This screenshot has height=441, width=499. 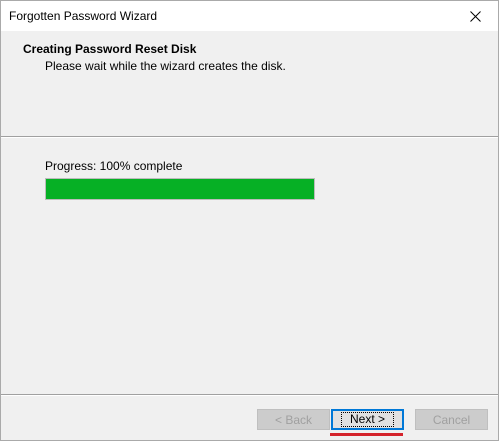 I want to click on progress-fill, so click(x=180, y=189).